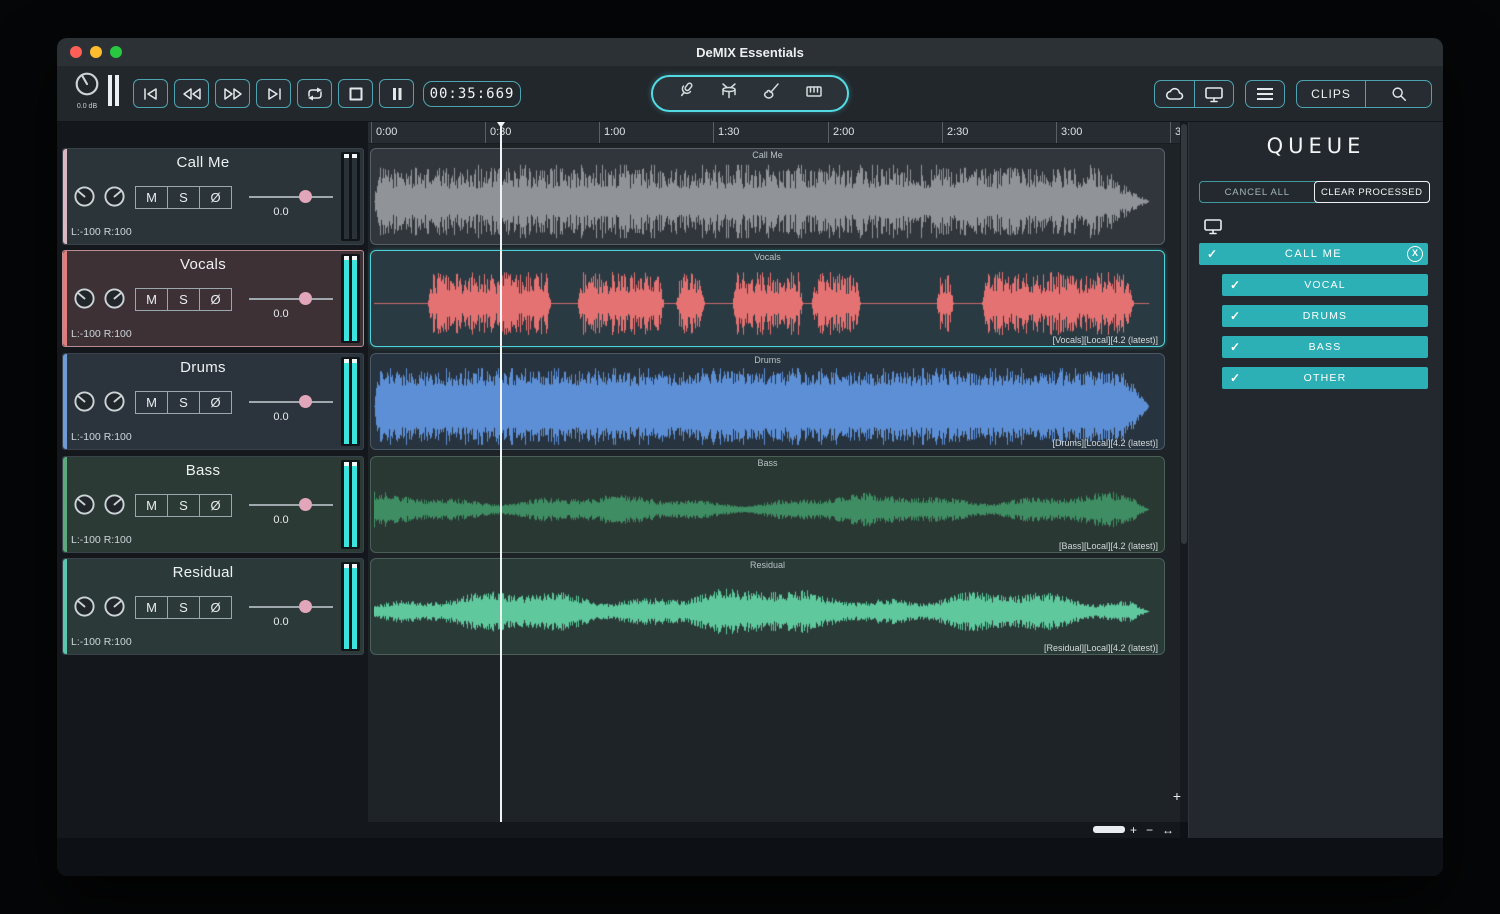 The image size is (1500, 914). Describe the element at coordinates (1174, 94) in the screenshot. I see `cloud-button` at that location.